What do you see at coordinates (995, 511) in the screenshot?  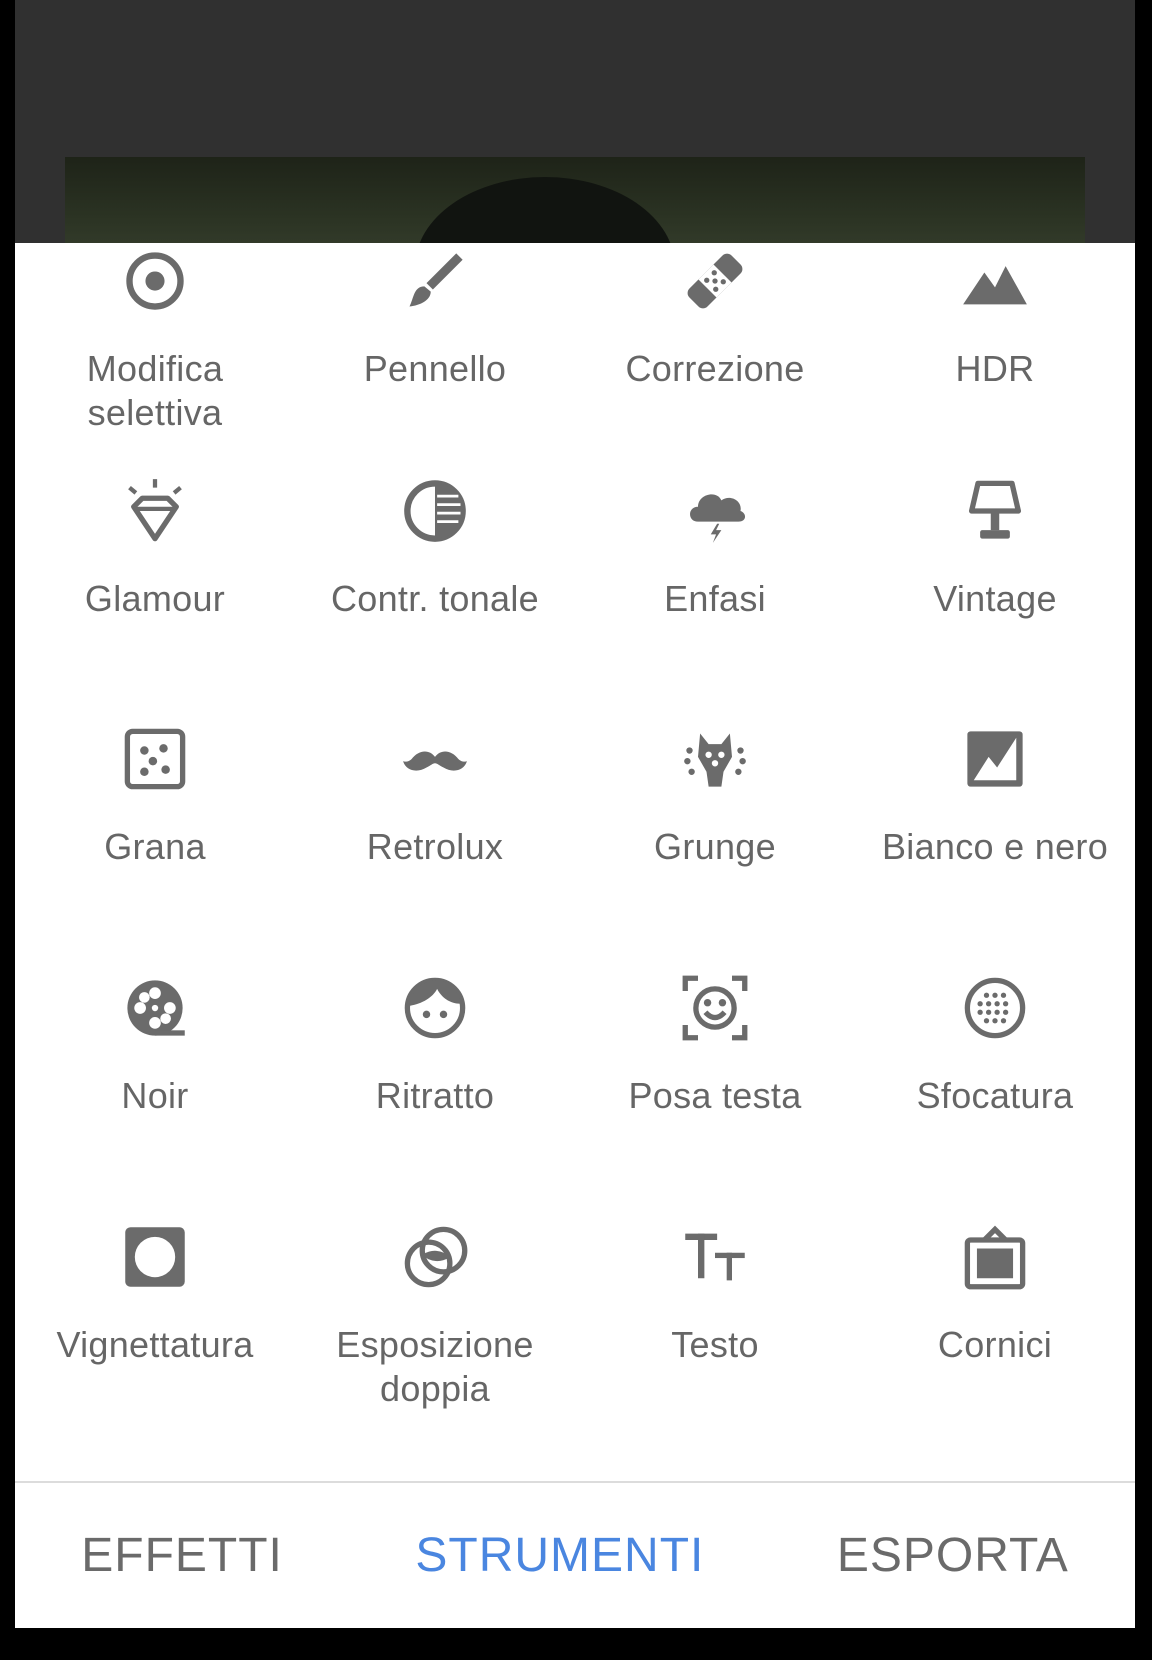 I see `vintage-lamp-icon` at bounding box center [995, 511].